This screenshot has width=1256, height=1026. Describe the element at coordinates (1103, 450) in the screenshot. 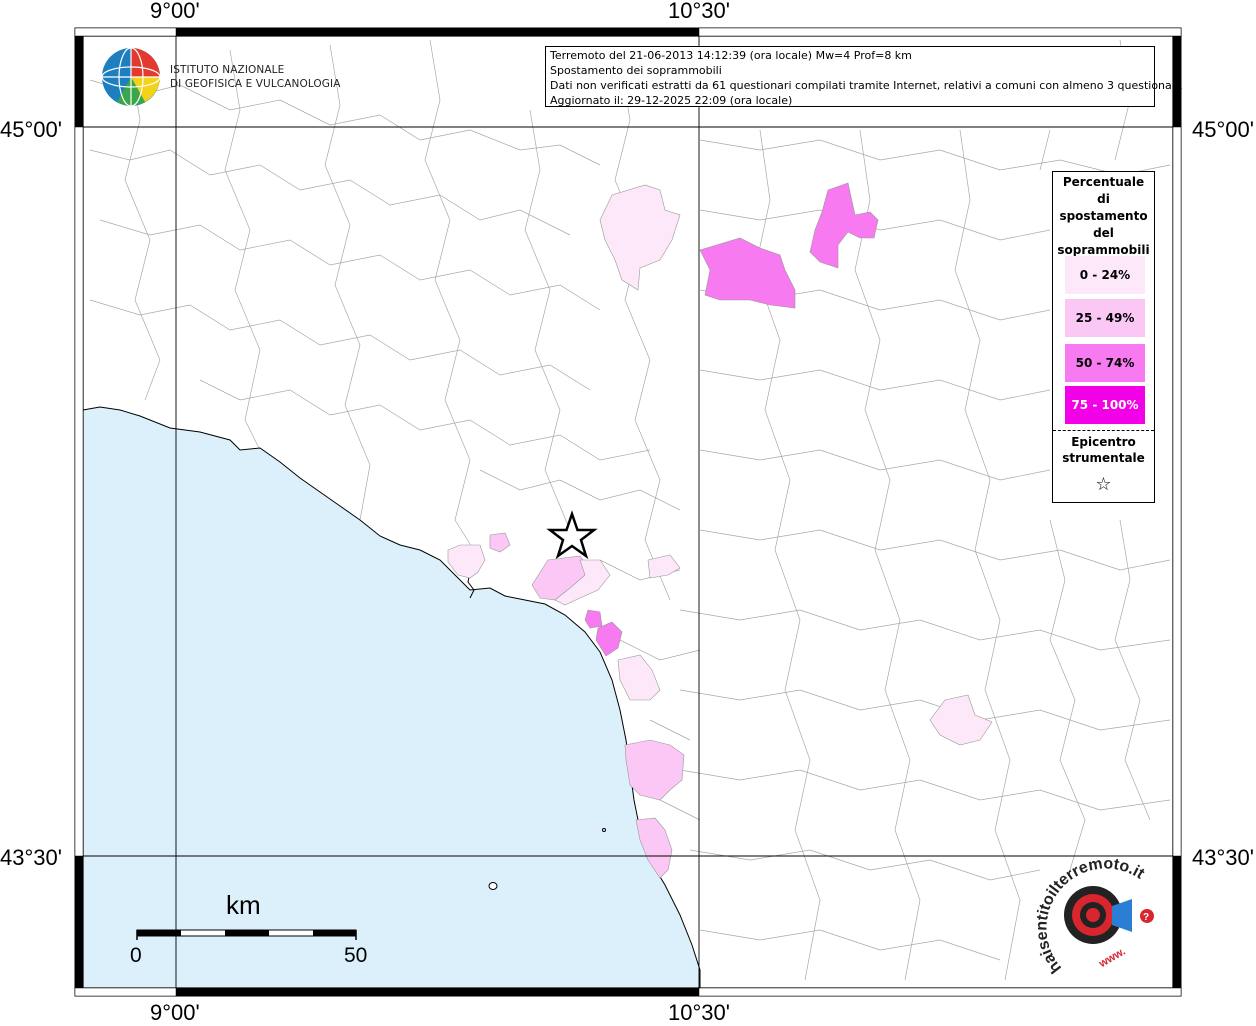

I see `legend-epicenter-label: Epicentro strumentale` at that location.